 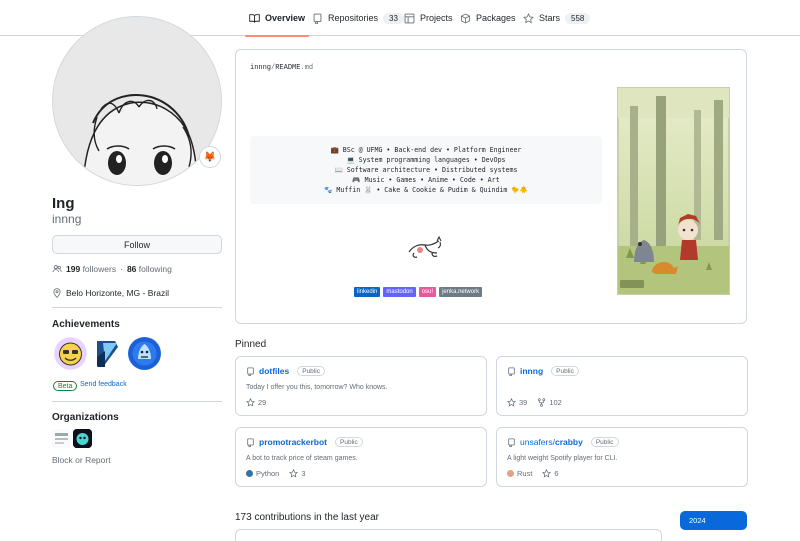 What do you see at coordinates (533, 473) in the screenshot?
I see `repo-meta: Rust 6` at bounding box center [533, 473].